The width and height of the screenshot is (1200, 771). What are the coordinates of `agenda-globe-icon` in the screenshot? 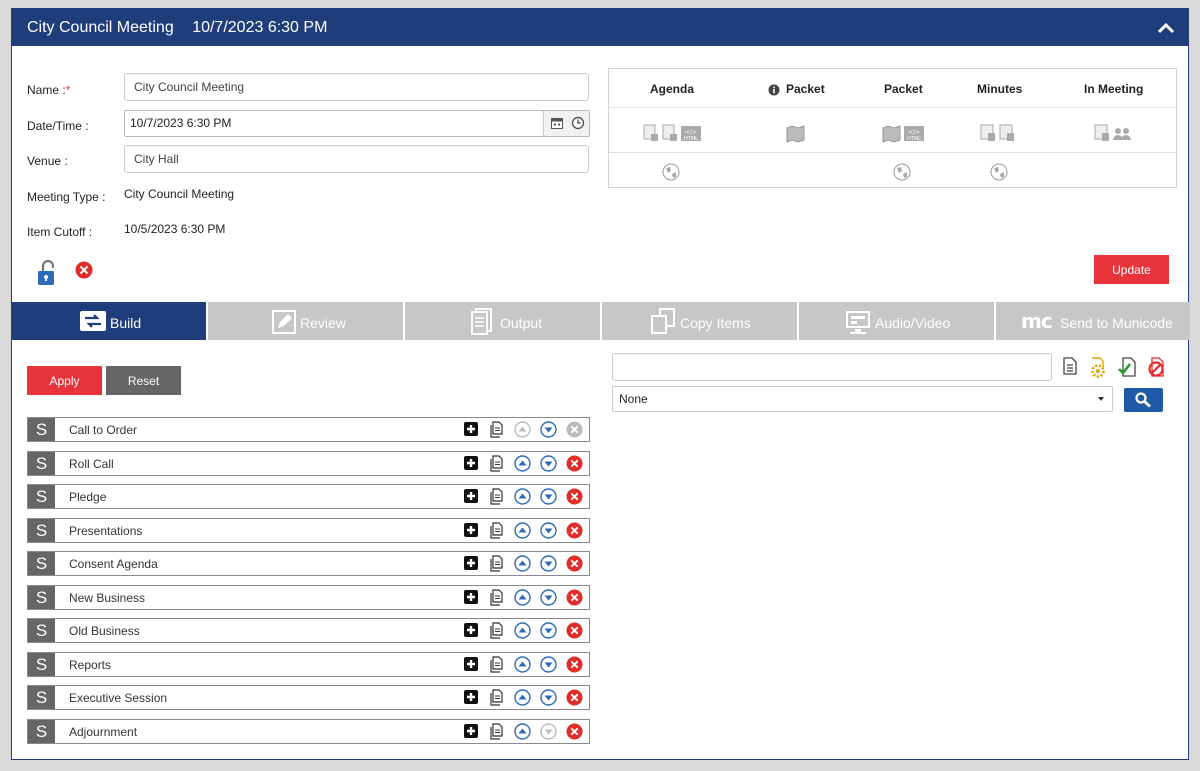 It's located at (671, 172).